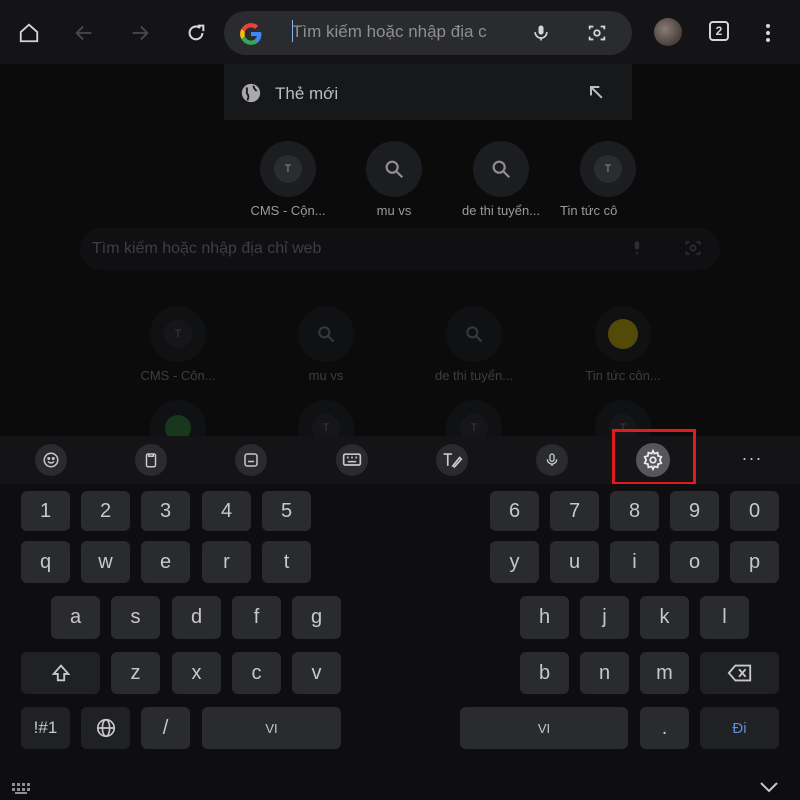 The width and height of the screenshot is (800, 800). I want to click on yellow-favicon-icon, so click(623, 334).